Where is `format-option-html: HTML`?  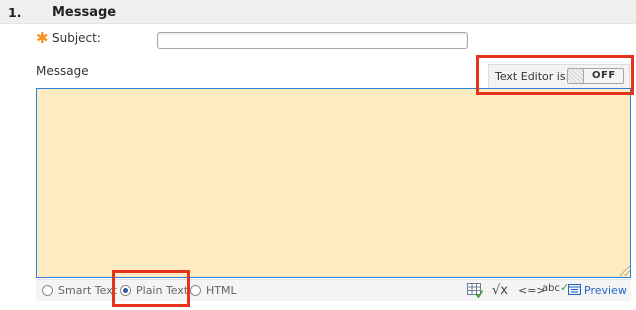
format-option-html: HTML is located at coordinates (220, 291).